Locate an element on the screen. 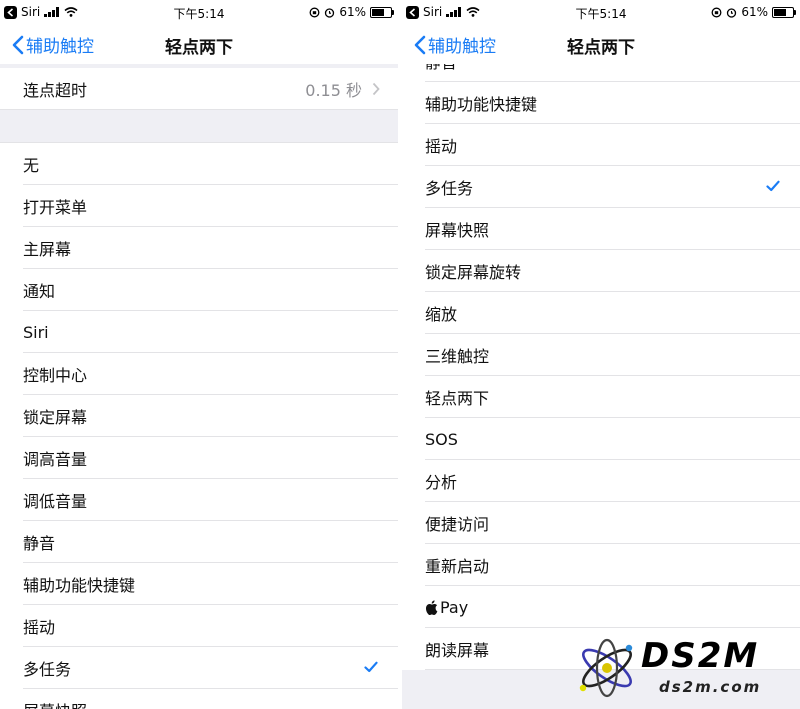 The width and height of the screenshot is (800, 709). list-item-label: 缩放 is located at coordinates (441, 314).